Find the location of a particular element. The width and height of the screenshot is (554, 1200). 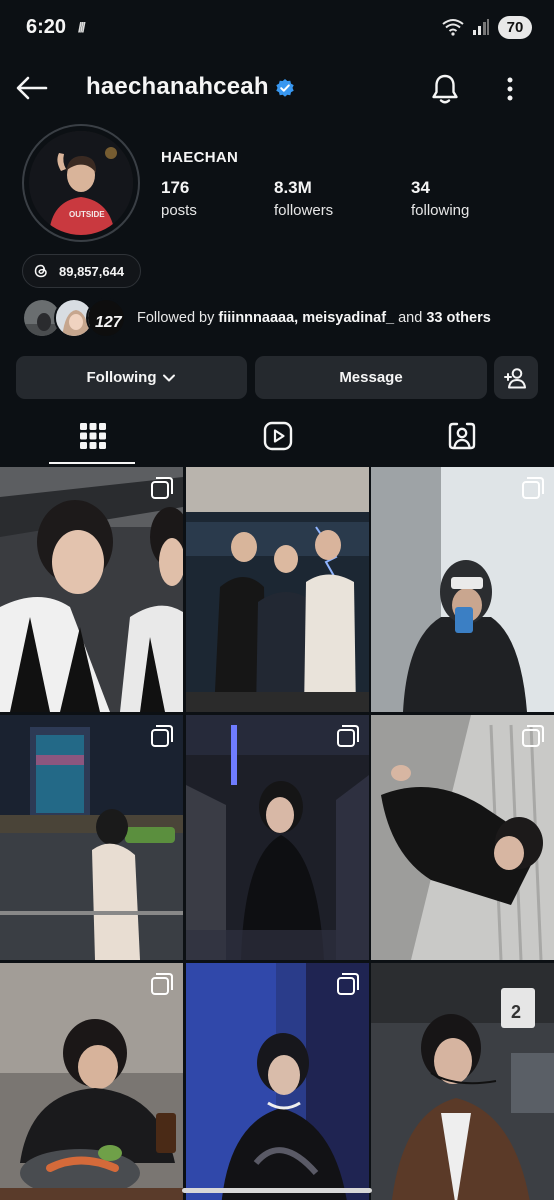

wifi-icon is located at coordinates (453, 27).